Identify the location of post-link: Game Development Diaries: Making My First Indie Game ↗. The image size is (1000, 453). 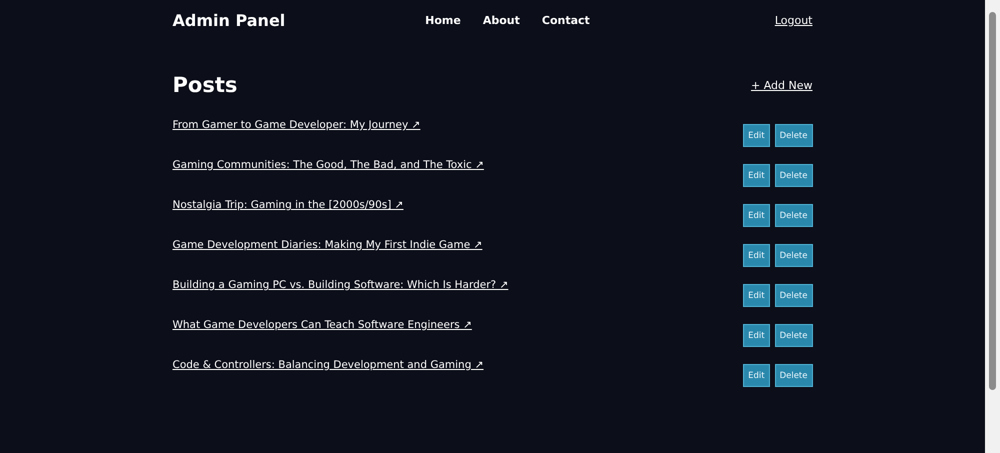
(327, 245).